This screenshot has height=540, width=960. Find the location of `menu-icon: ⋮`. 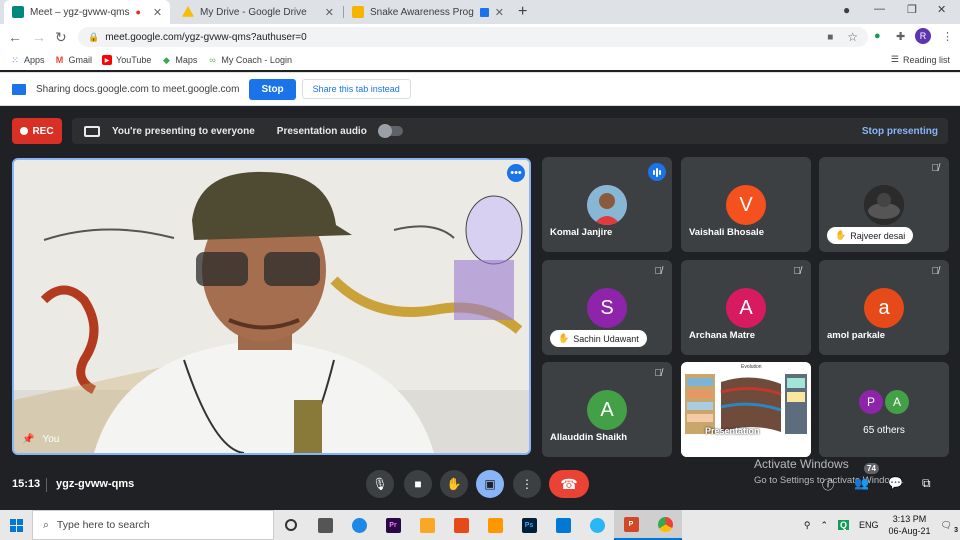

menu-icon: ⋮ is located at coordinates (947, 36).